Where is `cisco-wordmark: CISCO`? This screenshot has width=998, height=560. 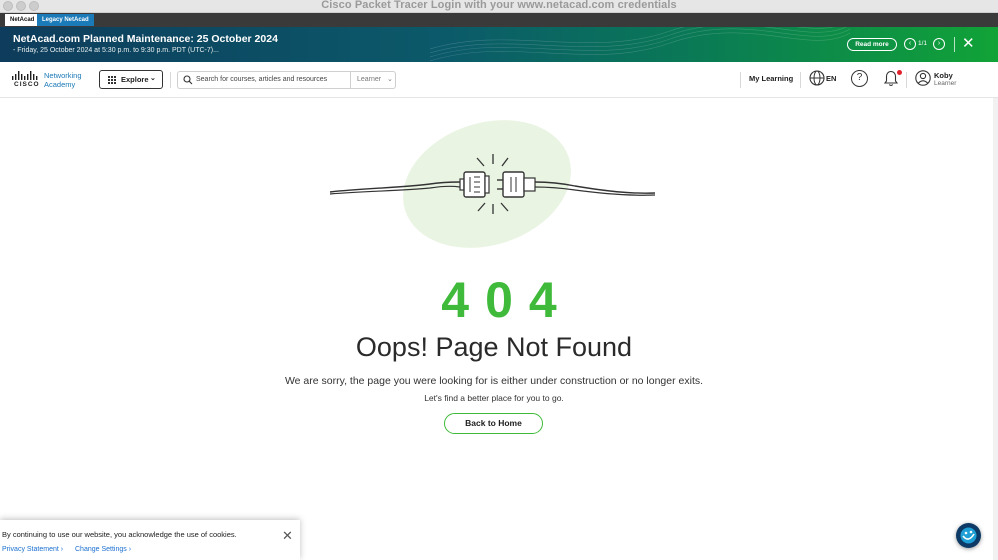
cisco-wordmark: CISCO is located at coordinates (27, 84).